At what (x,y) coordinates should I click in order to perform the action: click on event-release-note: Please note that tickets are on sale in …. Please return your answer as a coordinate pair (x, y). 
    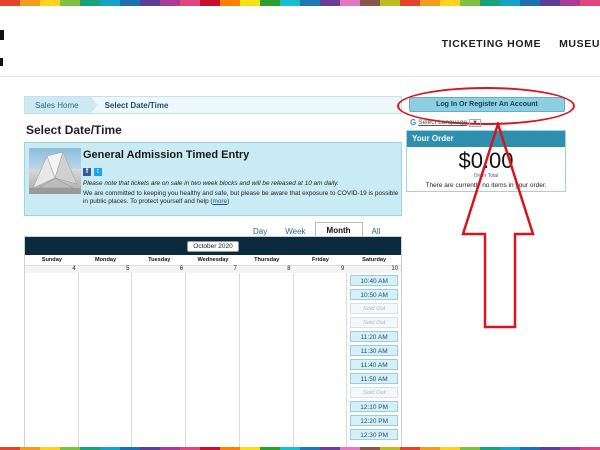
    Looking at the image, I should click on (211, 183).